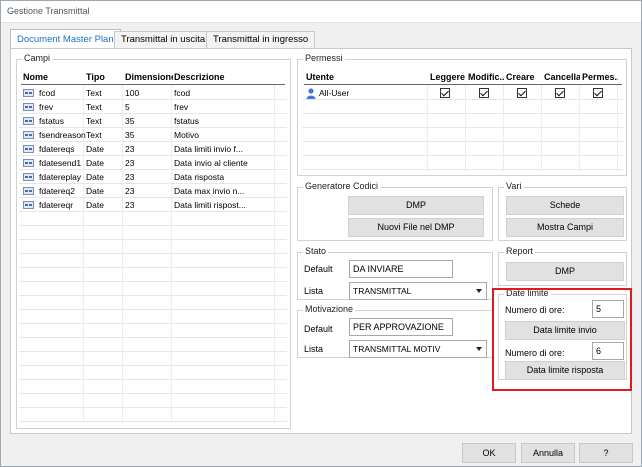 The image size is (642, 467). Describe the element at coordinates (448, 77) in the screenshot. I see `col-header-leggere: Leggere` at that location.